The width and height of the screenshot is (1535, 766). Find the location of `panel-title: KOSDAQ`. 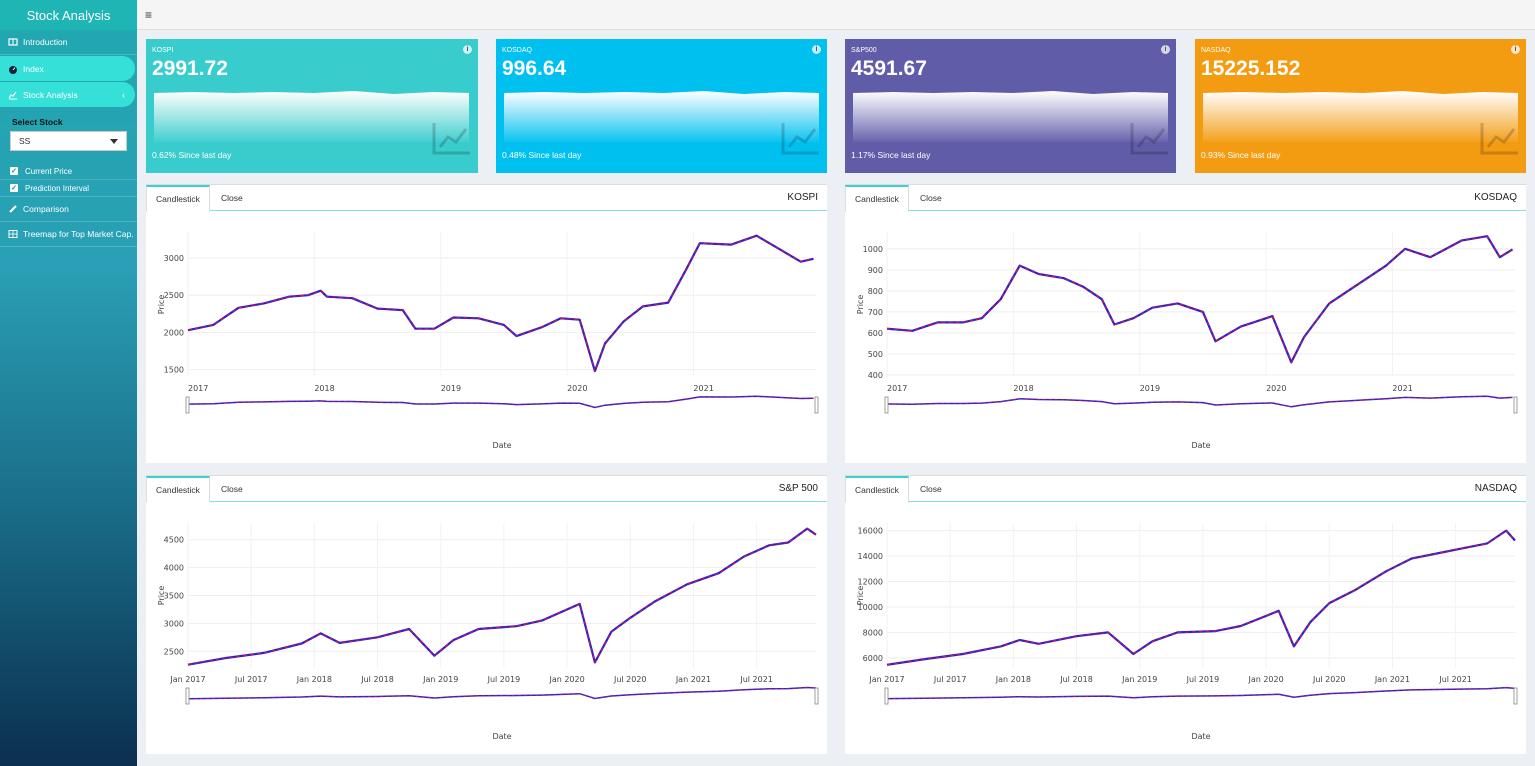

panel-title: KOSDAQ is located at coordinates (1495, 197).